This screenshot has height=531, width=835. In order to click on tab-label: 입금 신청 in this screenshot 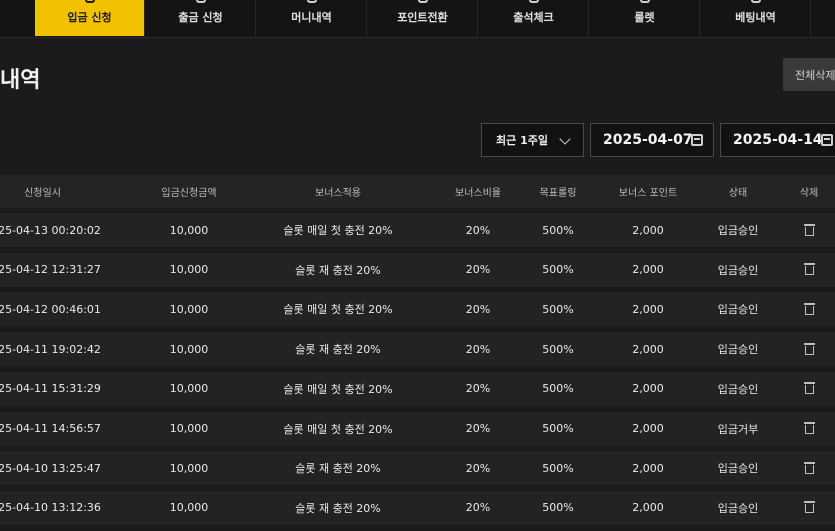, I will do `click(89, 17)`.